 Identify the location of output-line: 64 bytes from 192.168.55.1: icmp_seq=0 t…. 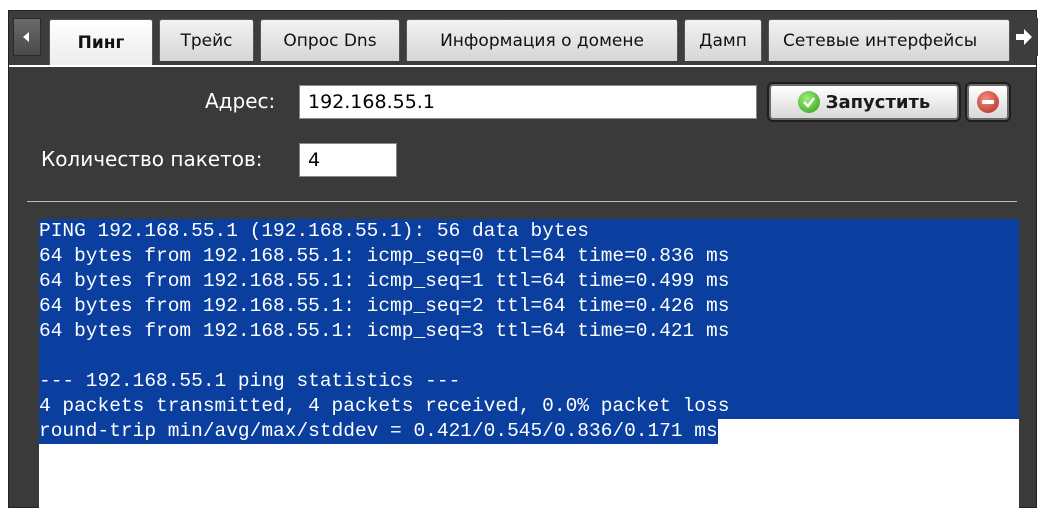
(529, 256).